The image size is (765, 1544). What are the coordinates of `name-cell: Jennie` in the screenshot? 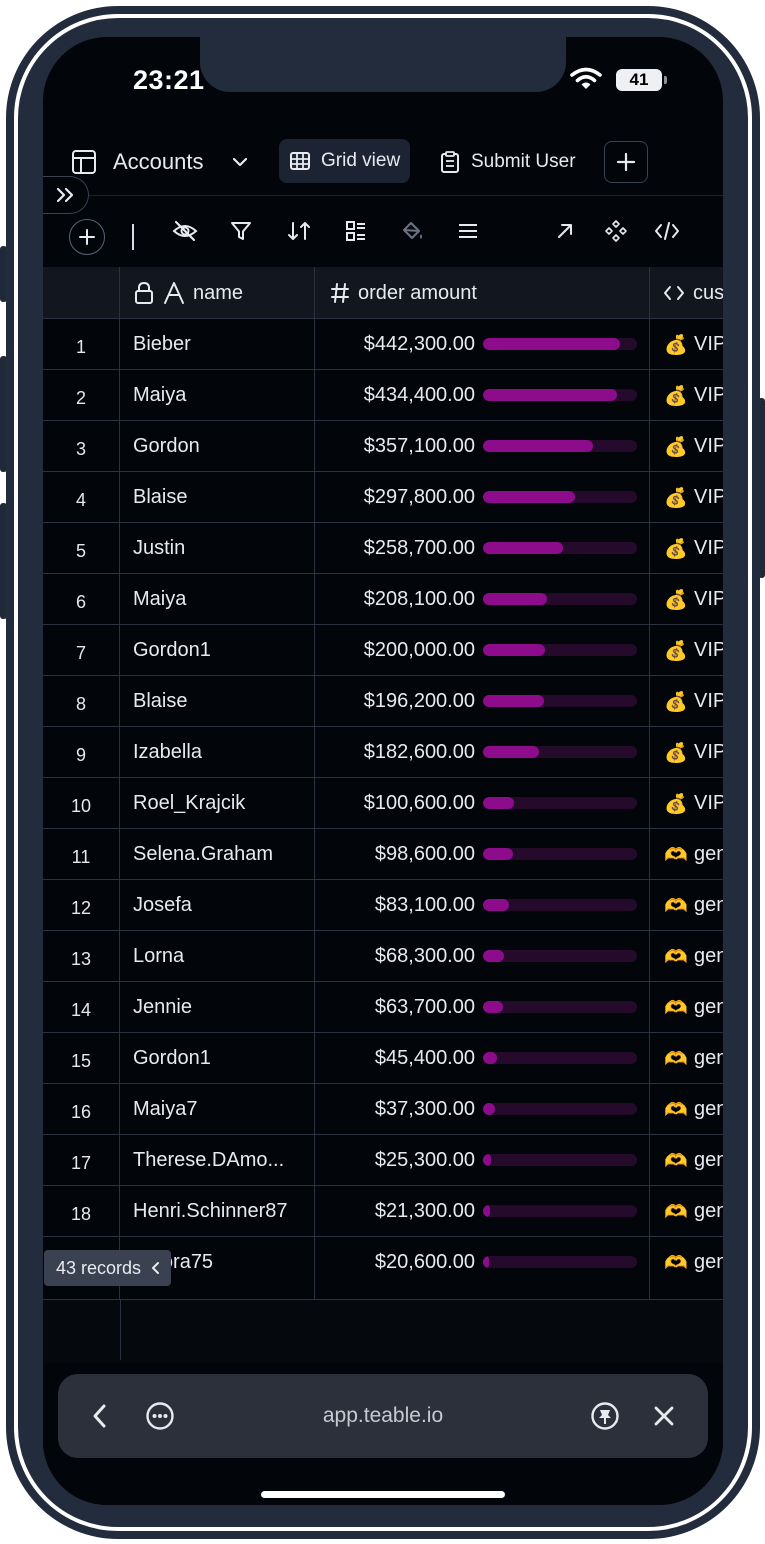 It's located at (217, 1007).